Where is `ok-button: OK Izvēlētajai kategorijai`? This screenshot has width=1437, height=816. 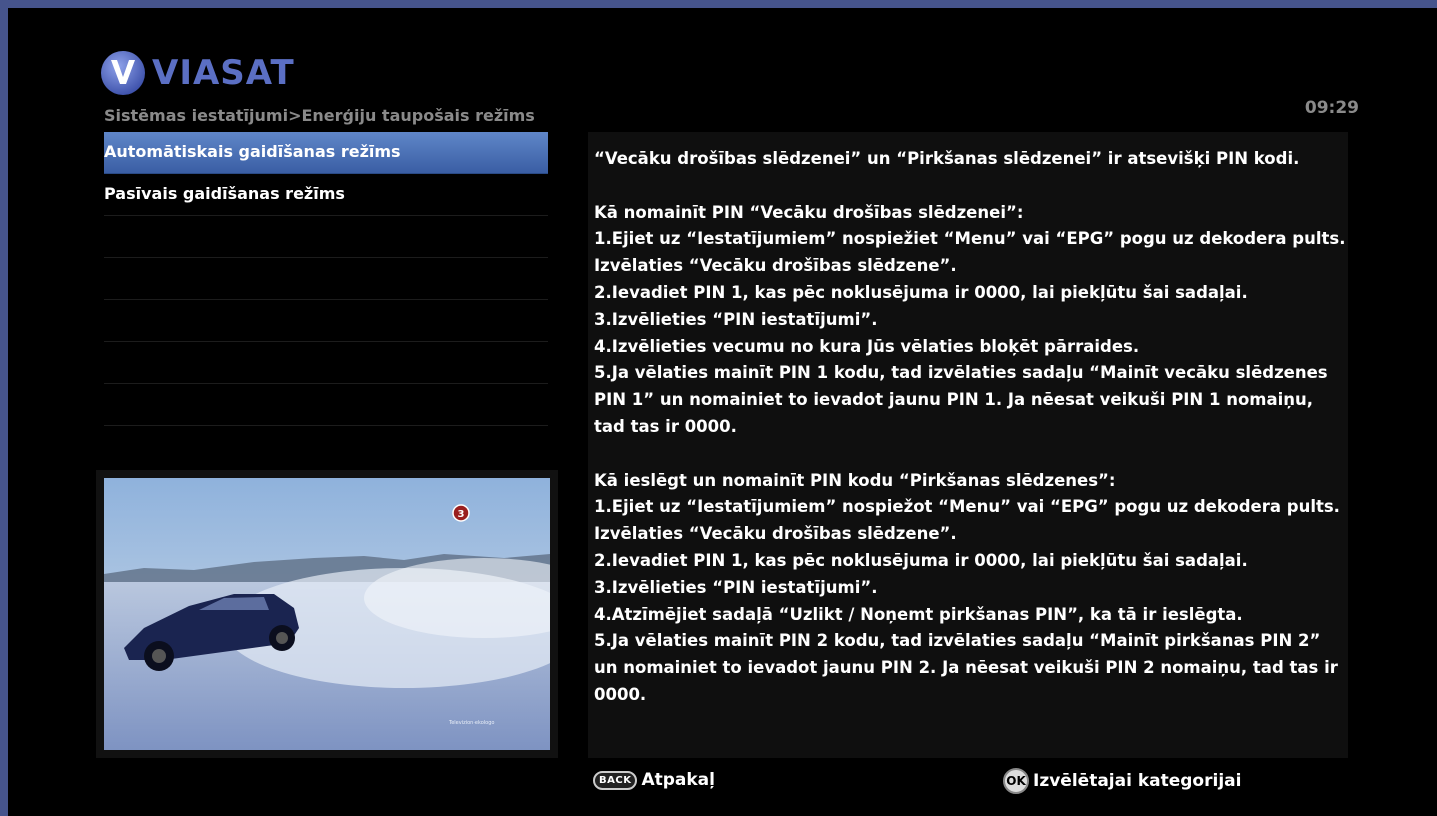
ok-button: OK Izvēlētajai kategorijai is located at coordinates (1122, 781).